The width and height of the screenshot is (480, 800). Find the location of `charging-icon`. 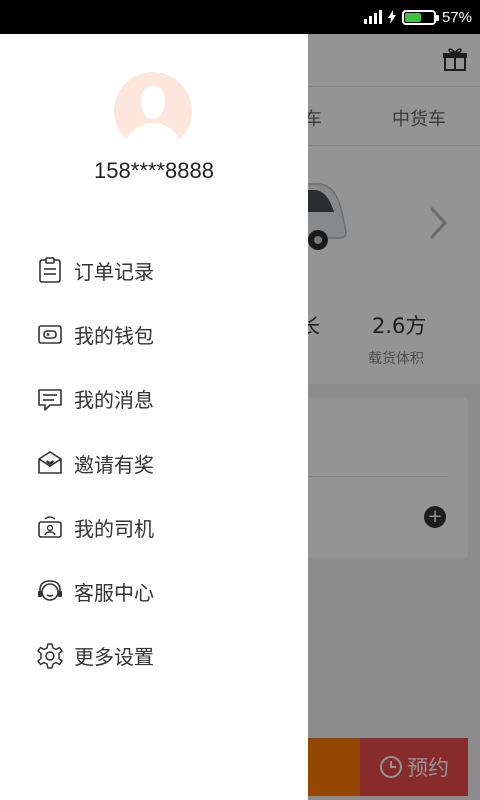

charging-icon is located at coordinates (391, 17).